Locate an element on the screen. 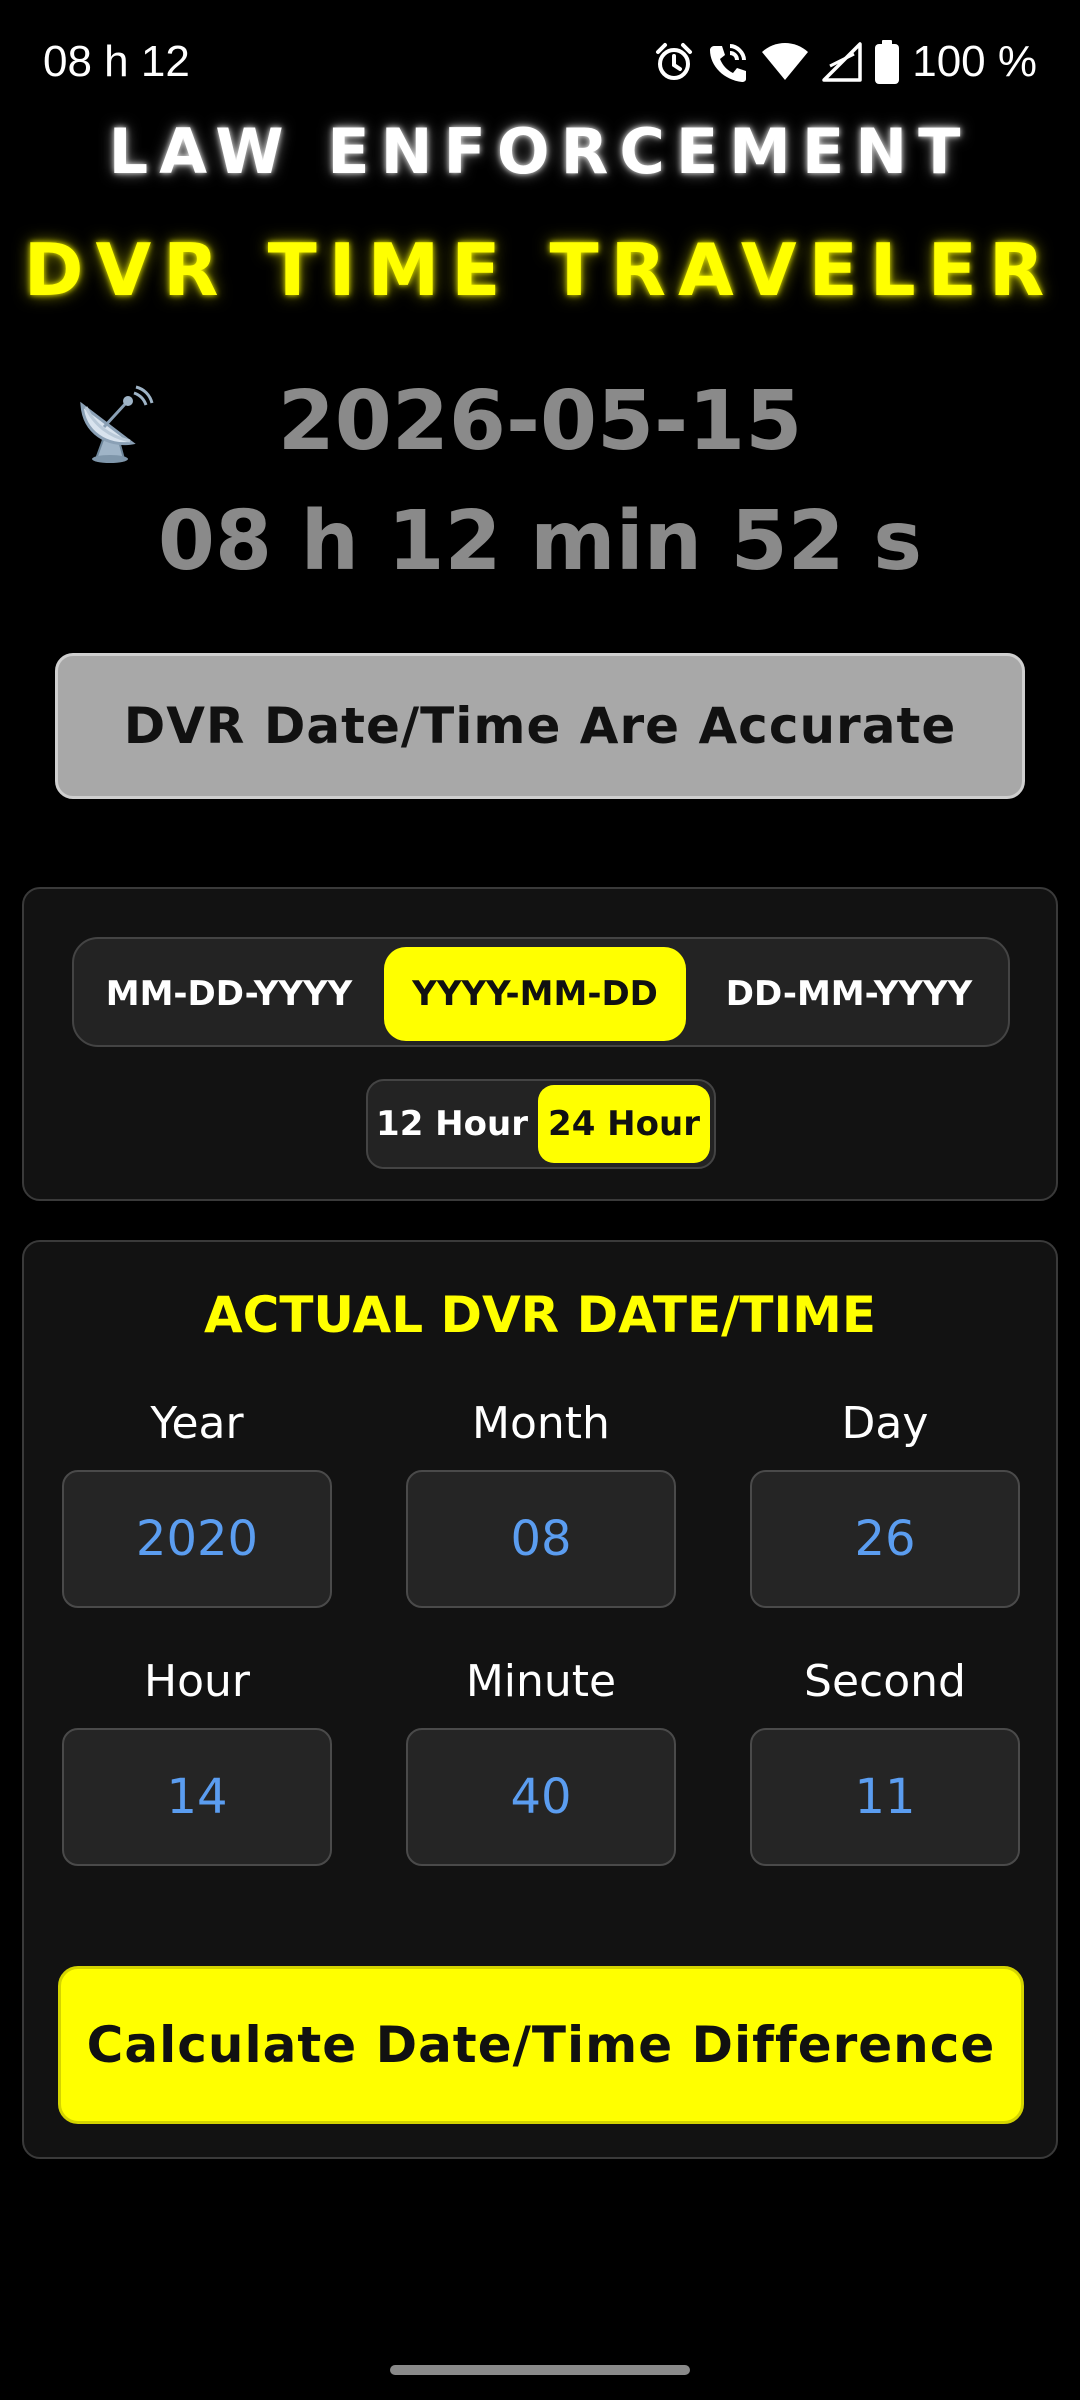 This screenshot has width=1080, height=2400. date-format-mm-dd-yyyy: MM-DD-YYYY is located at coordinates (229, 994).